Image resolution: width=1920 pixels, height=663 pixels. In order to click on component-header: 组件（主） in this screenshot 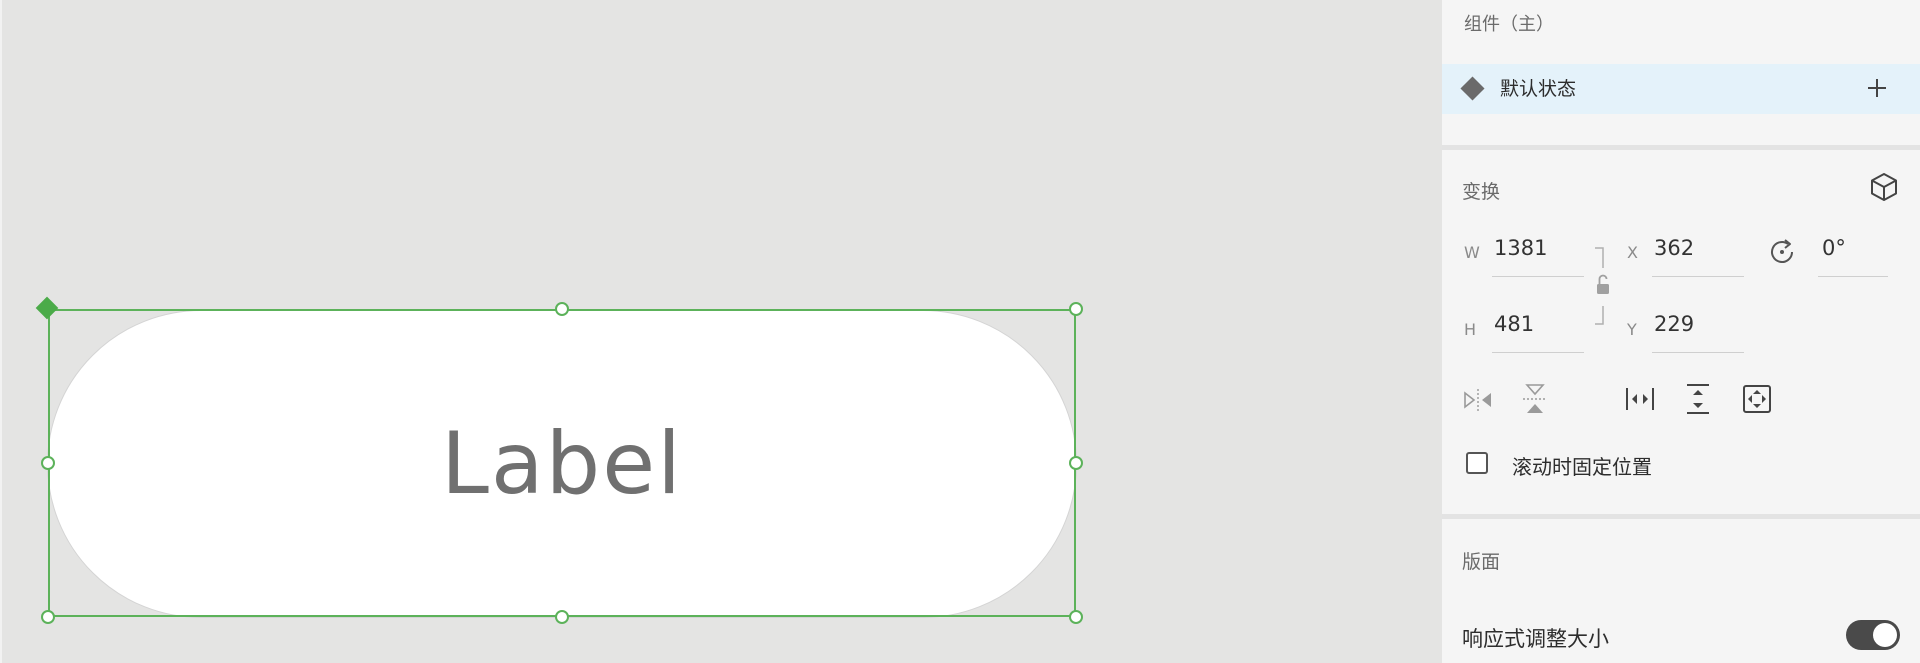, I will do `click(1509, 24)`.